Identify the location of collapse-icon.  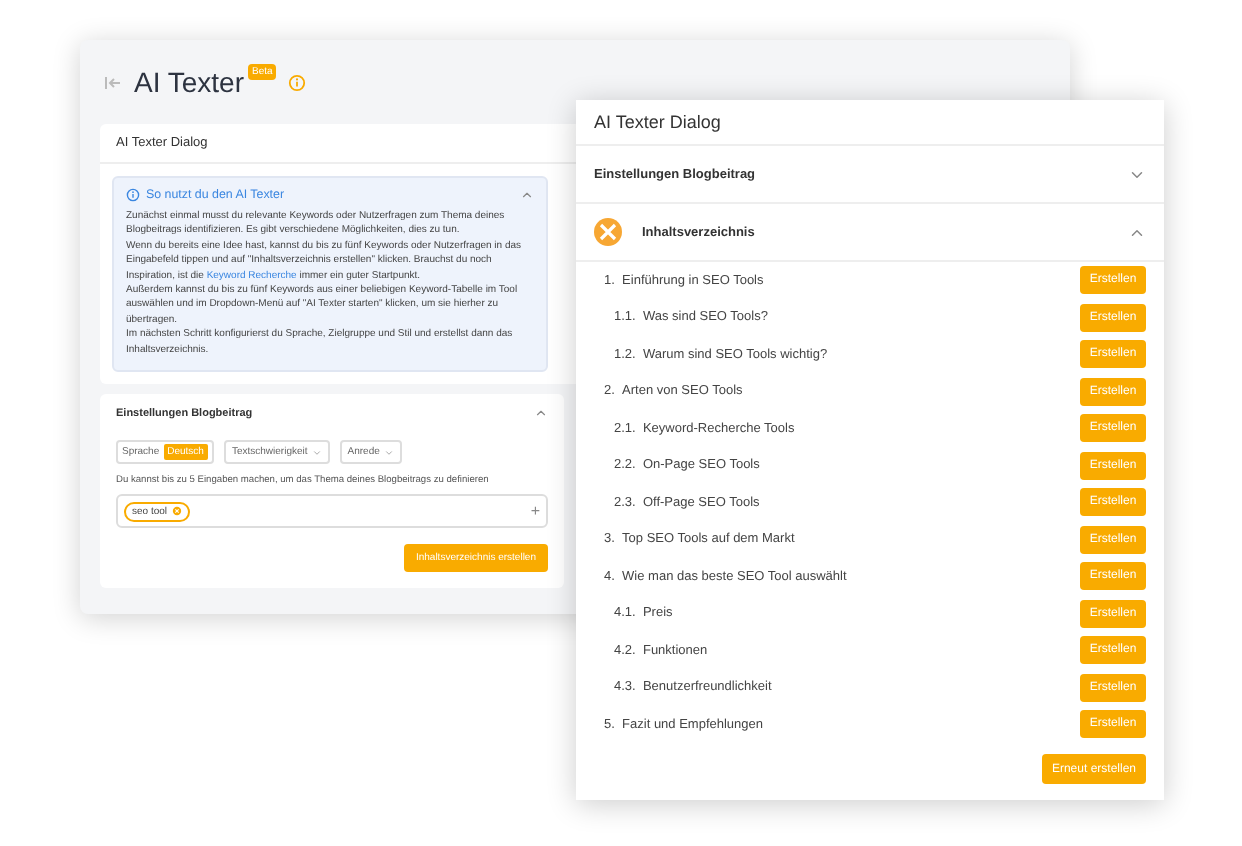
(113, 82).